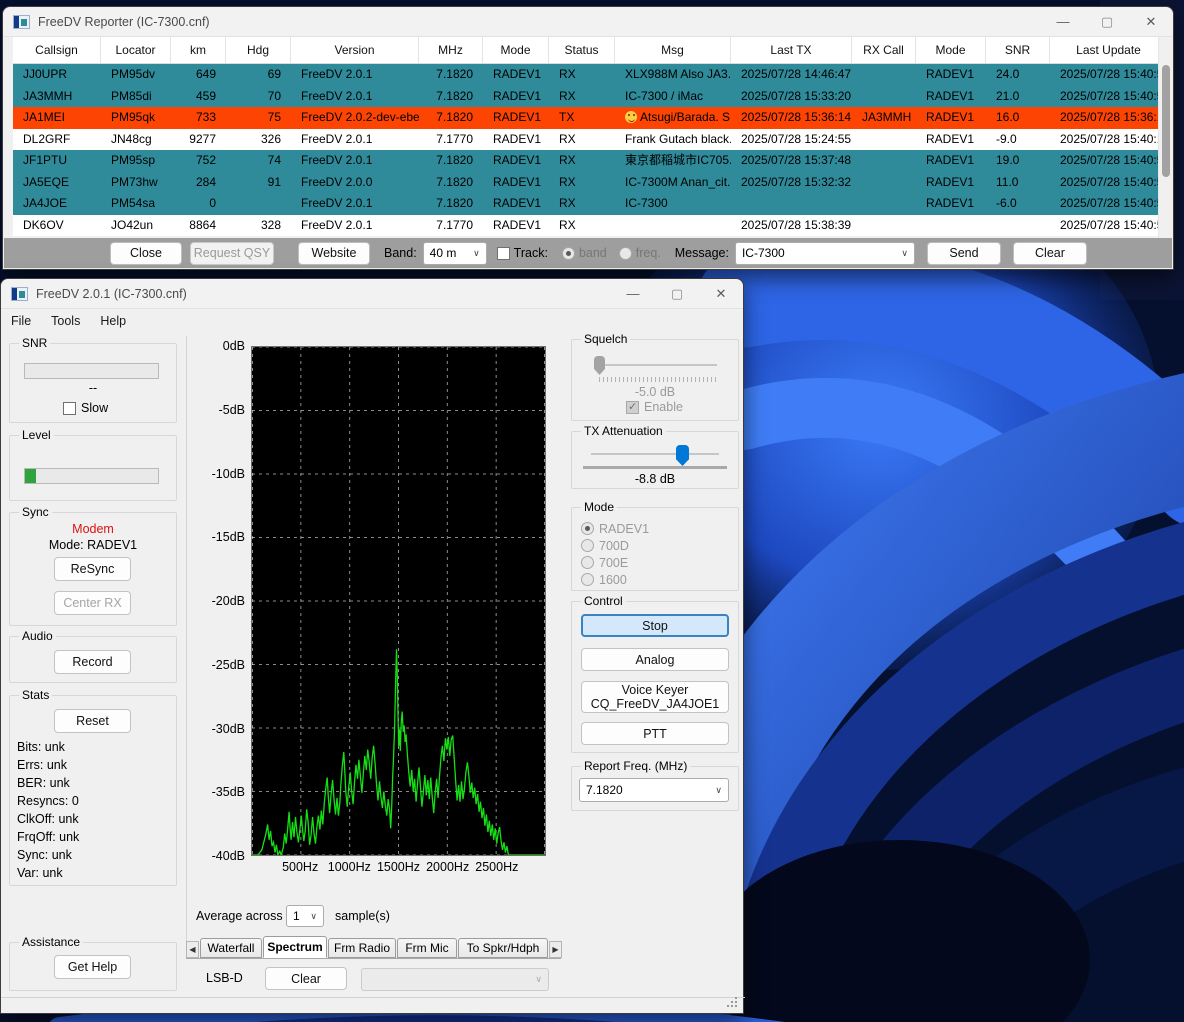 The image size is (1184, 1022). I want to click on cell-locator: PM73hw, so click(134, 181).